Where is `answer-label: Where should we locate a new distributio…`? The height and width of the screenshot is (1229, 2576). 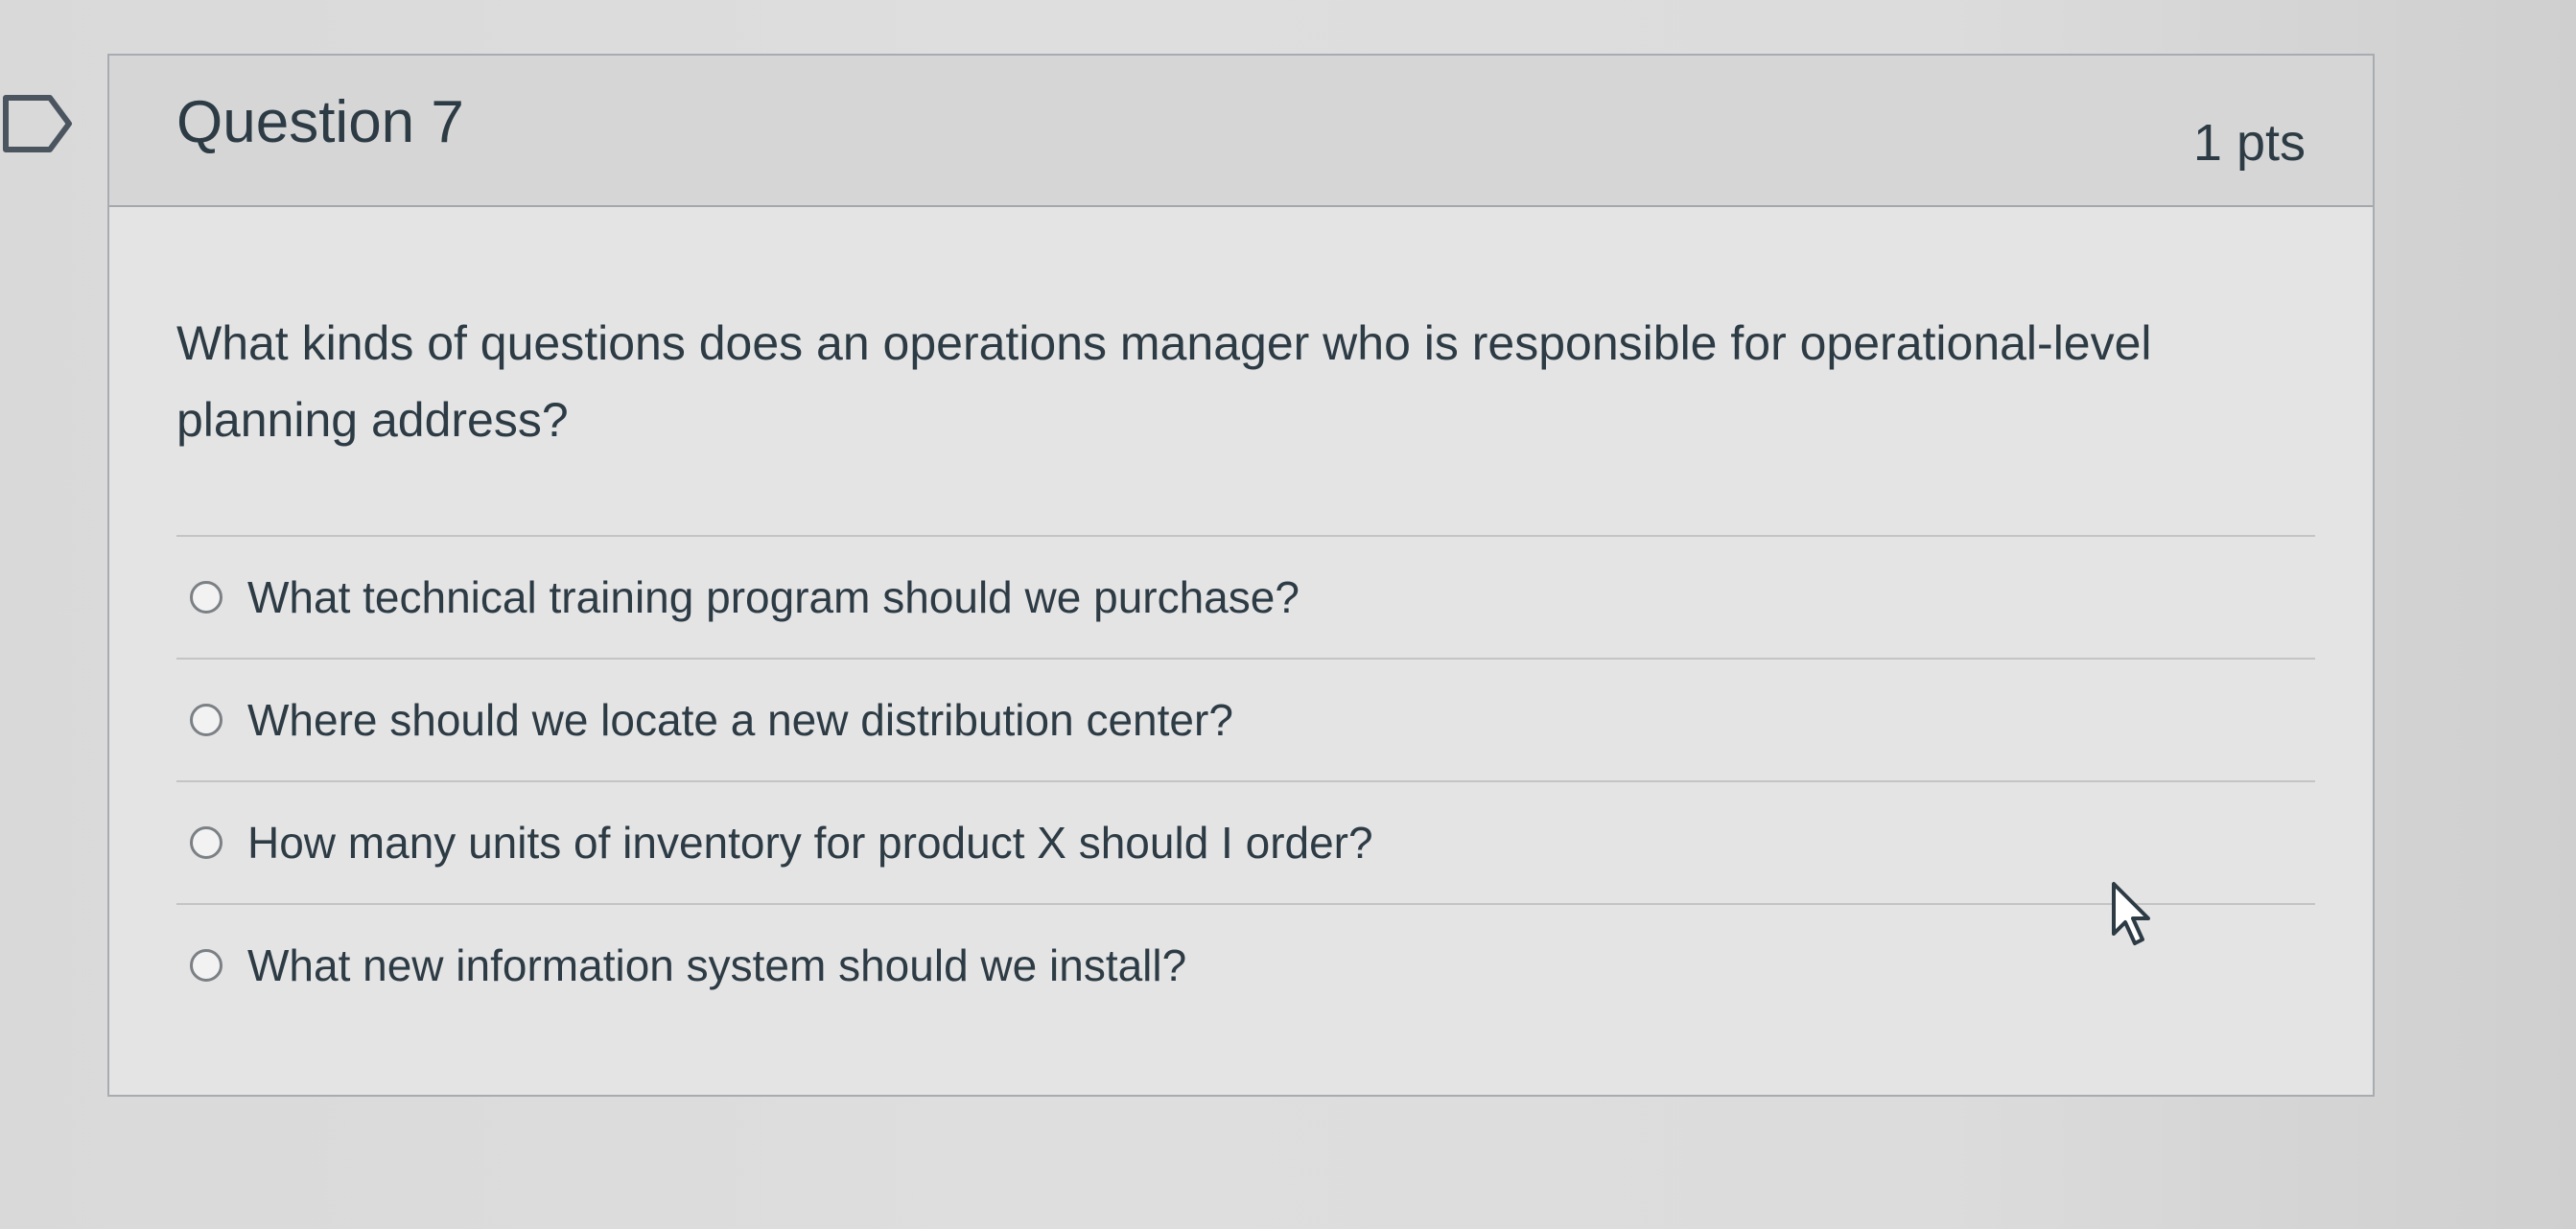
answer-label: Where should we locate a new distributio… is located at coordinates (740, 720).